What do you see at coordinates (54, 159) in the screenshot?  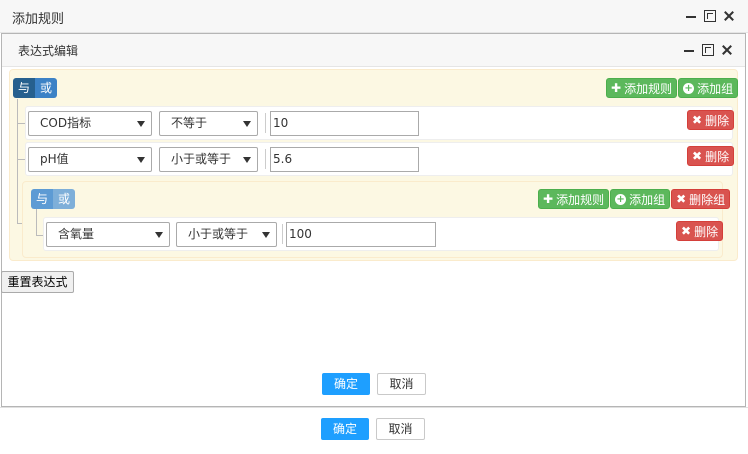 I see `field-select-value: pH值` at bounding box center [54, 159].